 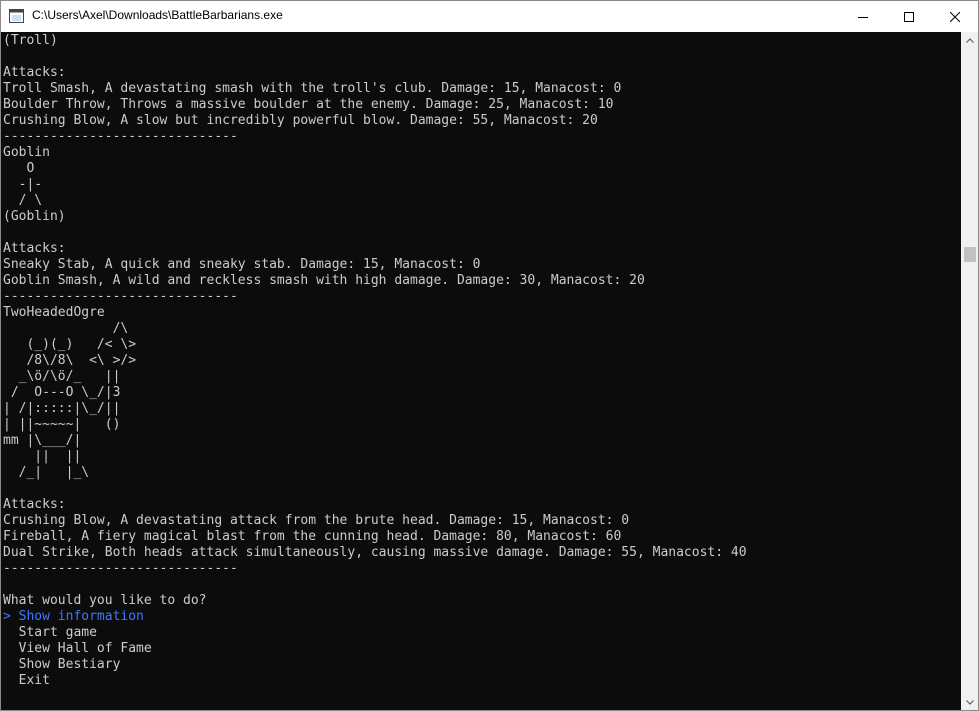 What do you see at coordinates (16, 16) in the screenshot?
I see `console-app-icon` at bounding box center [16, 16].